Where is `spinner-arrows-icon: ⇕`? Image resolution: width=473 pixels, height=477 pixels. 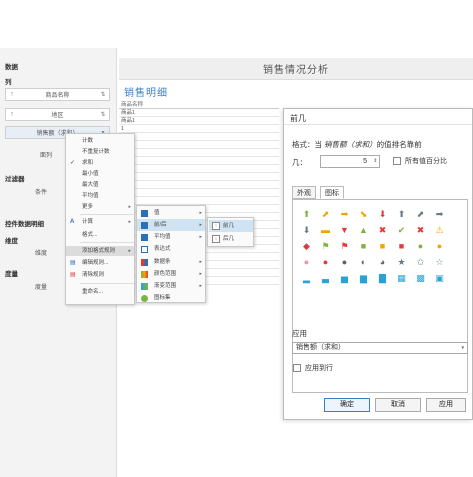 spinner-arrows-icon: ⇕ is located at coordinates (375, 161).